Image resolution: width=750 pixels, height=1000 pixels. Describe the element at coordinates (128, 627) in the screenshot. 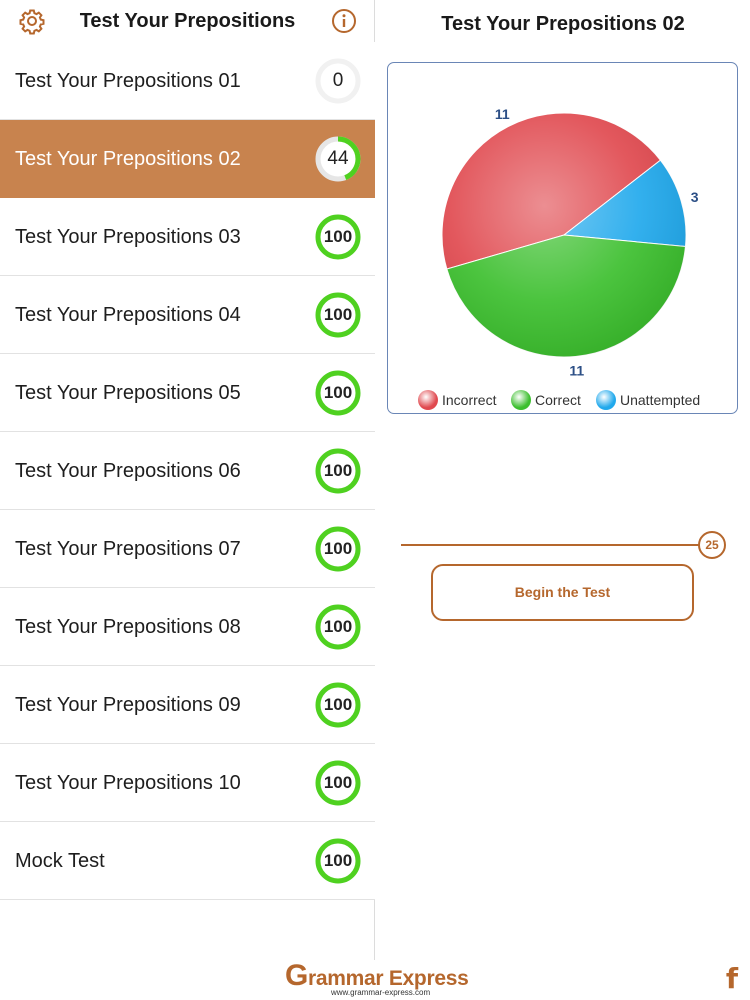

I see `test-item-label: Test Your Prepositions 08` at that location.